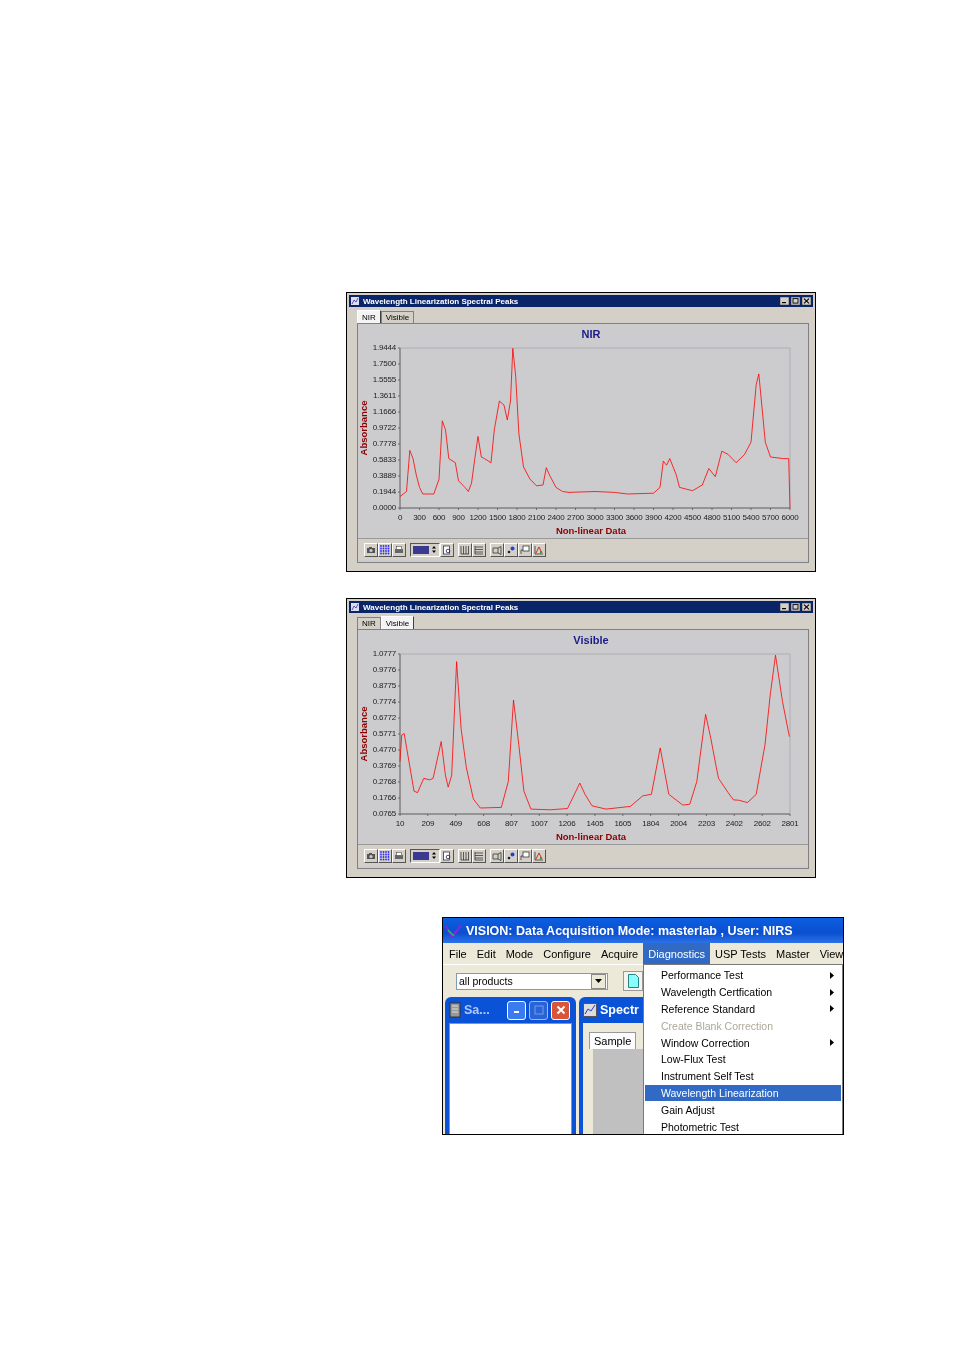 The image size is (955, 1350). Describe the element at coordinates (567, 953) in the screenshot. I see `menu-item: Configure` at that location.